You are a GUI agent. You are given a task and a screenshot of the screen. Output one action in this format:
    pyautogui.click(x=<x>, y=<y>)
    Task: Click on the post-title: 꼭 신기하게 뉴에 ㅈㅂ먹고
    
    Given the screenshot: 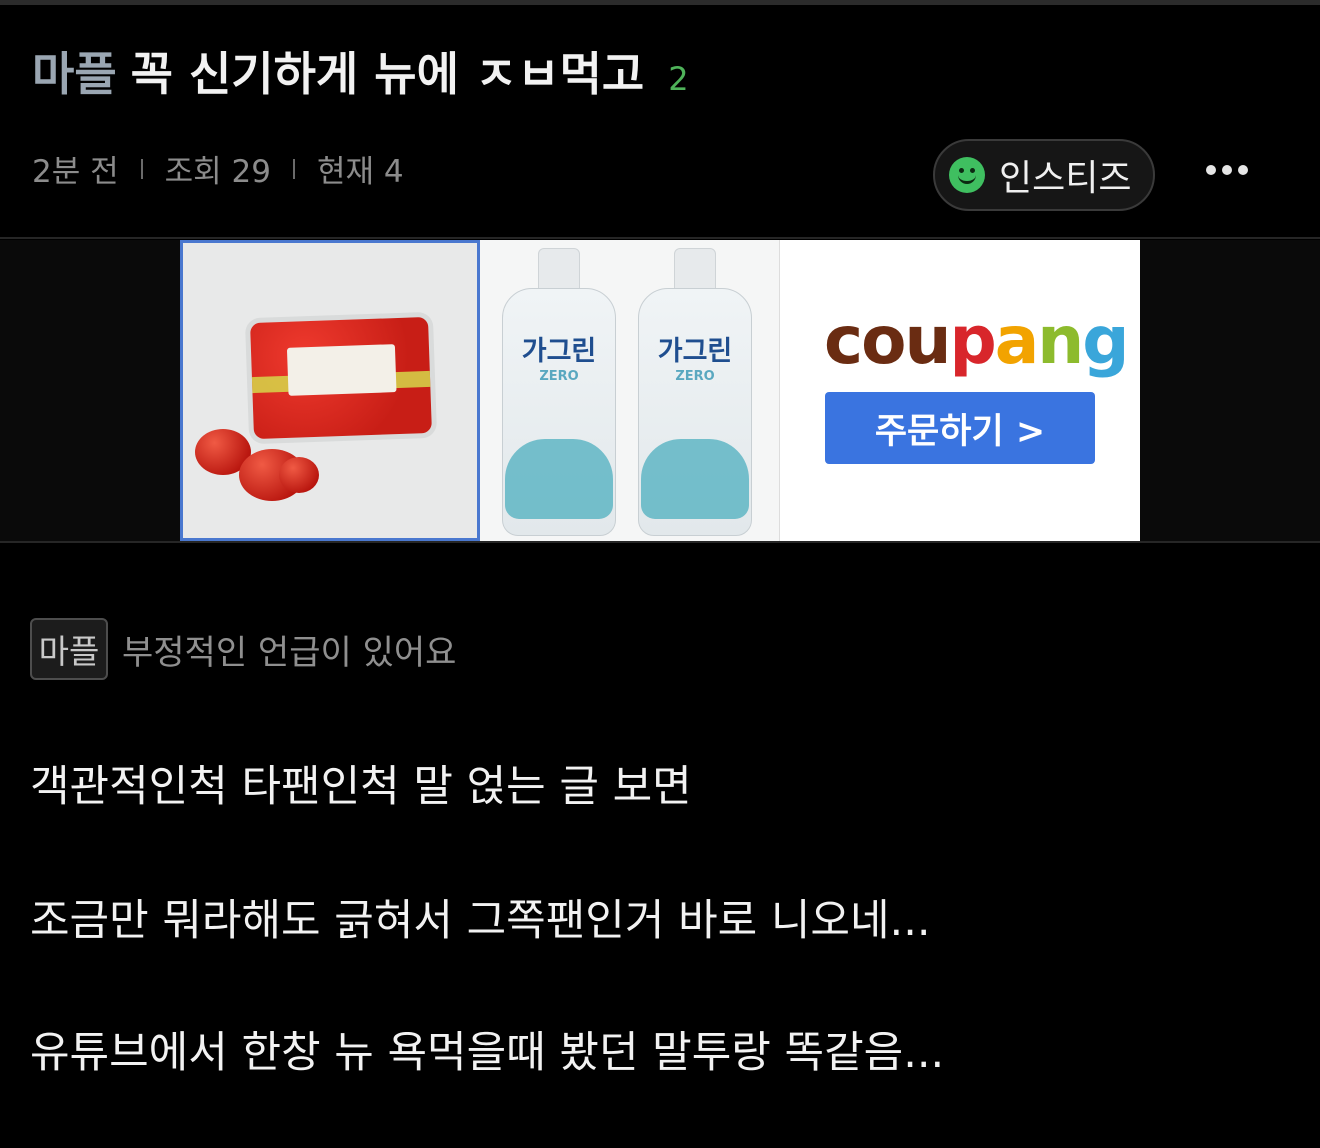 What is the action you would take?
    pyautogui.click(x=387, y=74)
    